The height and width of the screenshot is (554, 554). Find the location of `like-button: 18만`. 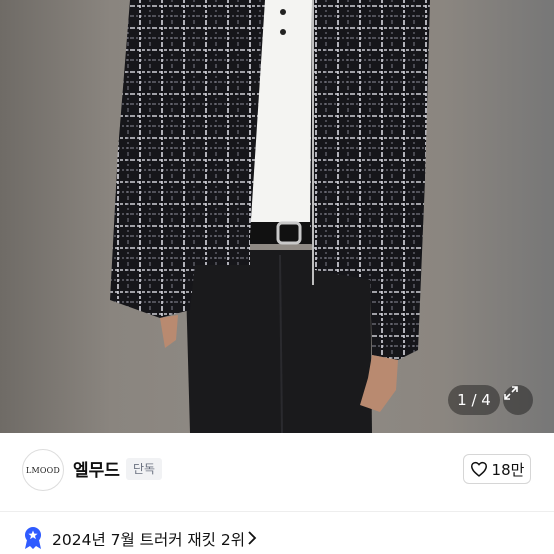

like-button: 18만 is located at coordinates (497, 469).